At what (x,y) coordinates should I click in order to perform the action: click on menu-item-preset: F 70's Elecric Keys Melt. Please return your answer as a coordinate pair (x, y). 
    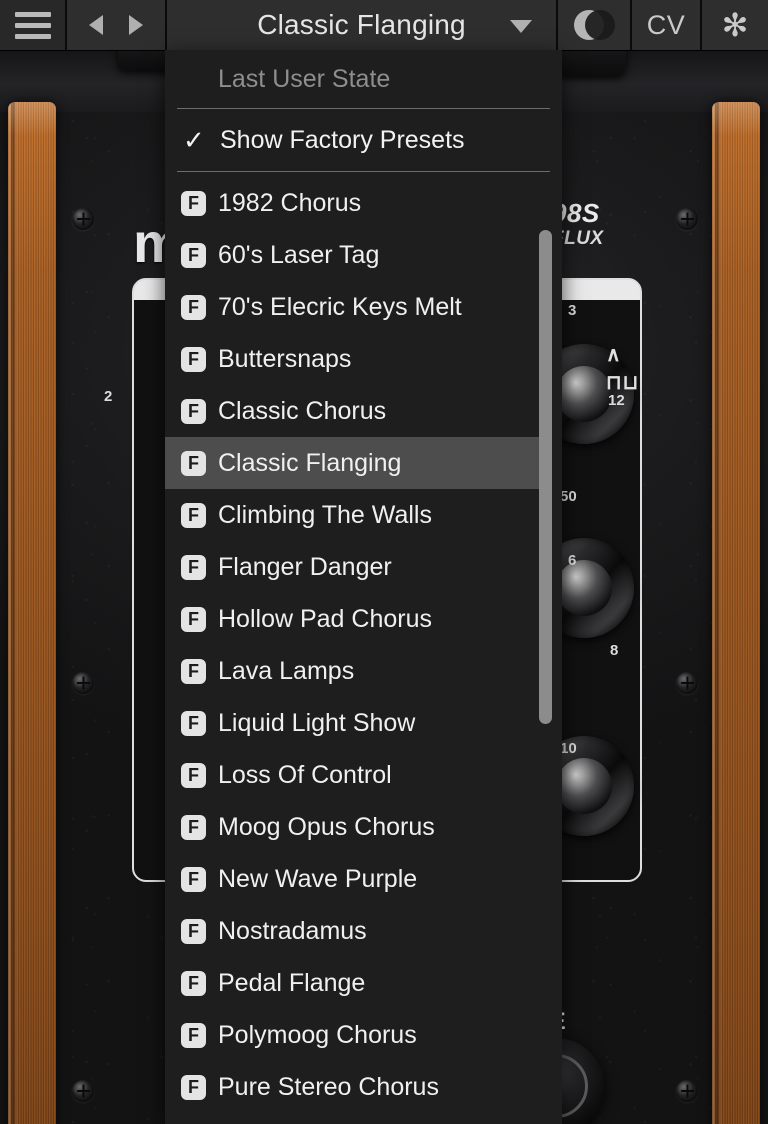
    Looking at the image, I should click on (363, 307).